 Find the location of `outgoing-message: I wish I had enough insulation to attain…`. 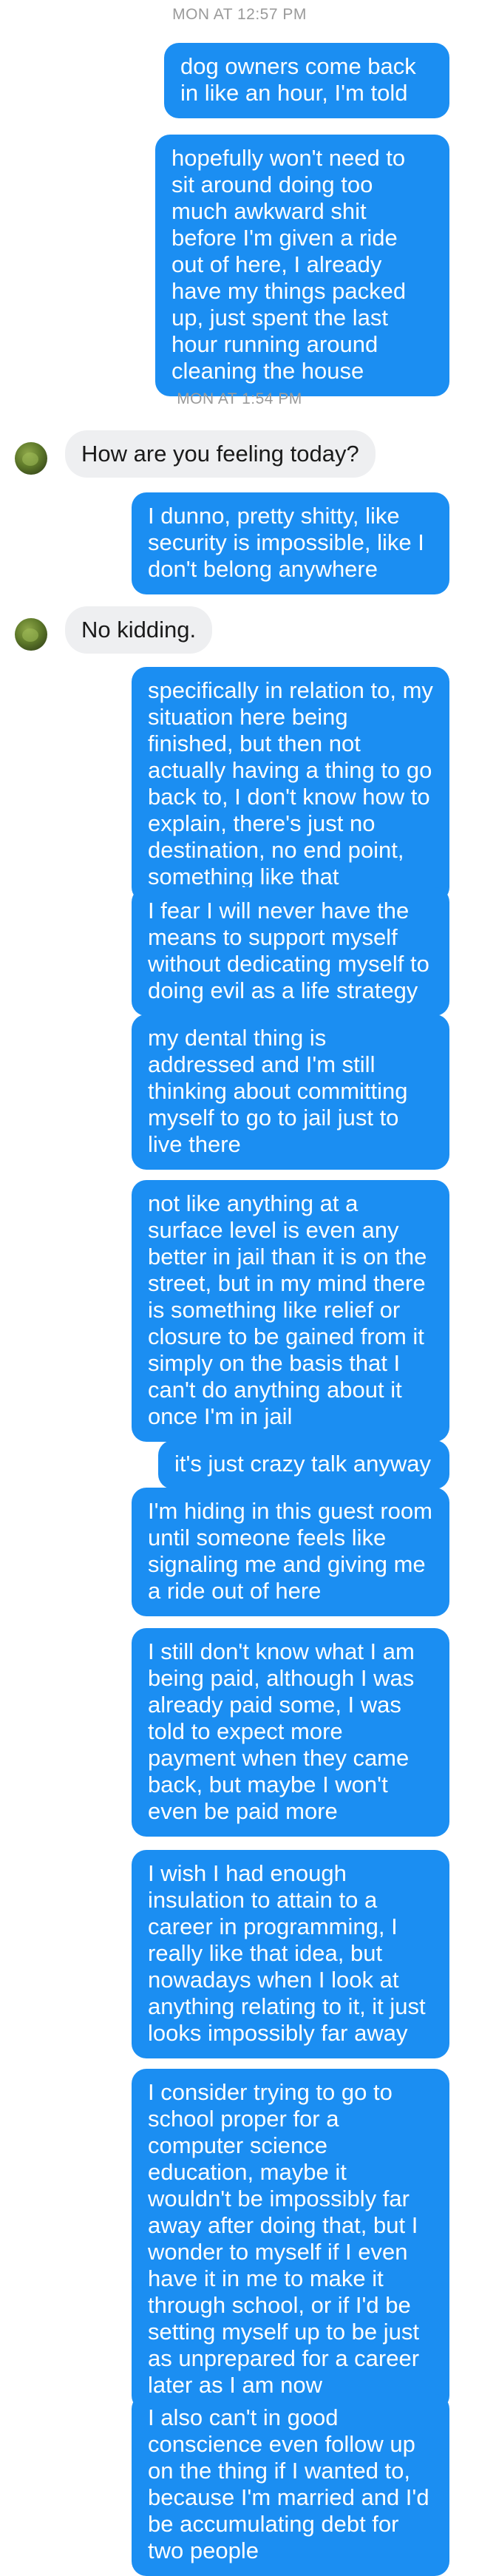

outgoing-message: I wish I had enough insulation to attain… is located at coordinates (290, 1954).